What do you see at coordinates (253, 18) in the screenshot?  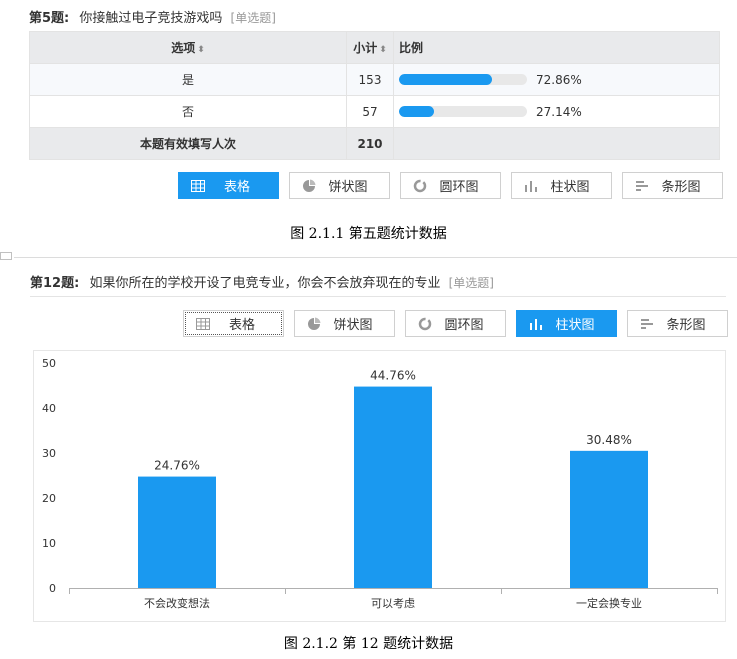 I see `q5-type: [单选题]` at bounding box center [253, 18].